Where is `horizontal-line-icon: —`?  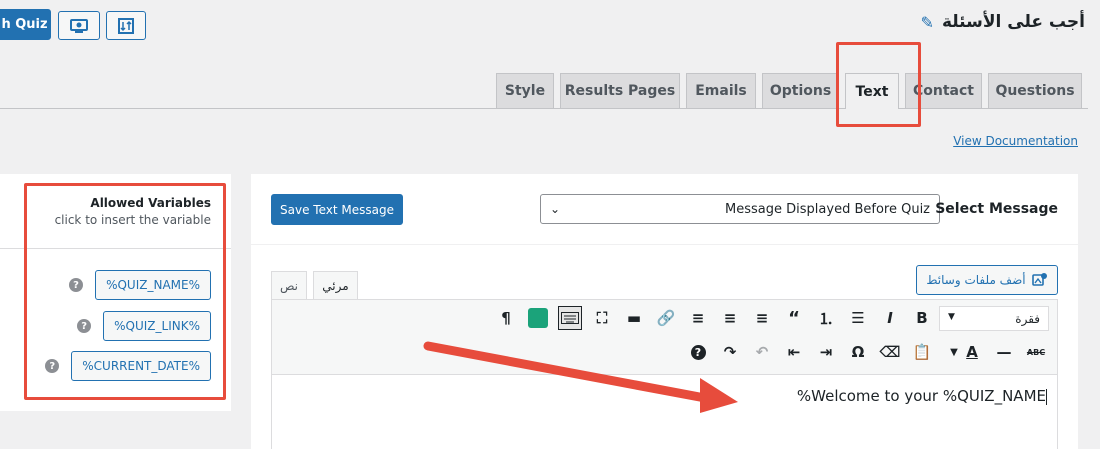 horizontal-line-icon: — is located at coordinates (1004, 352).